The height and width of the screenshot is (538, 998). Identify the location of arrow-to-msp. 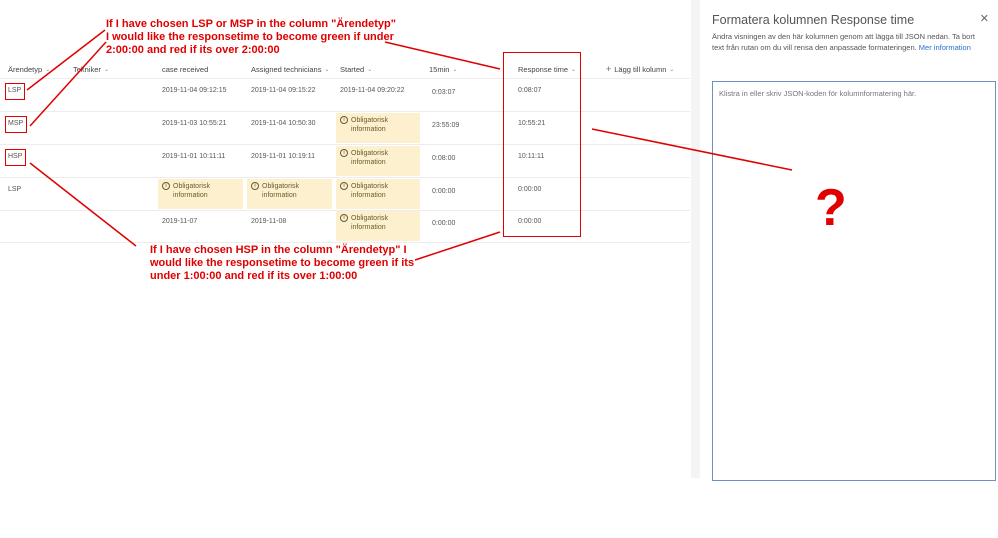
(68, 84).